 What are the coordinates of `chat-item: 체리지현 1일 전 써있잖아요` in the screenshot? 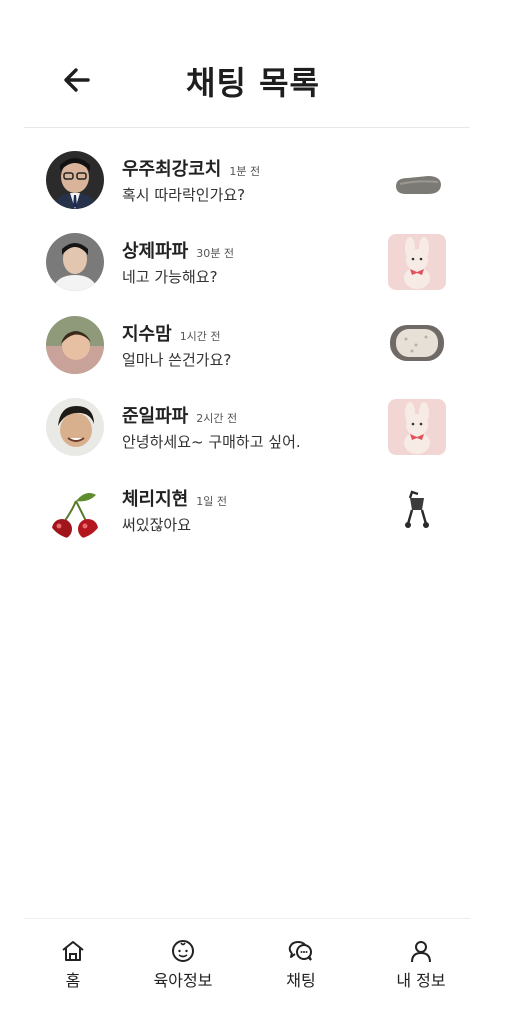 It's located at (247, 510).